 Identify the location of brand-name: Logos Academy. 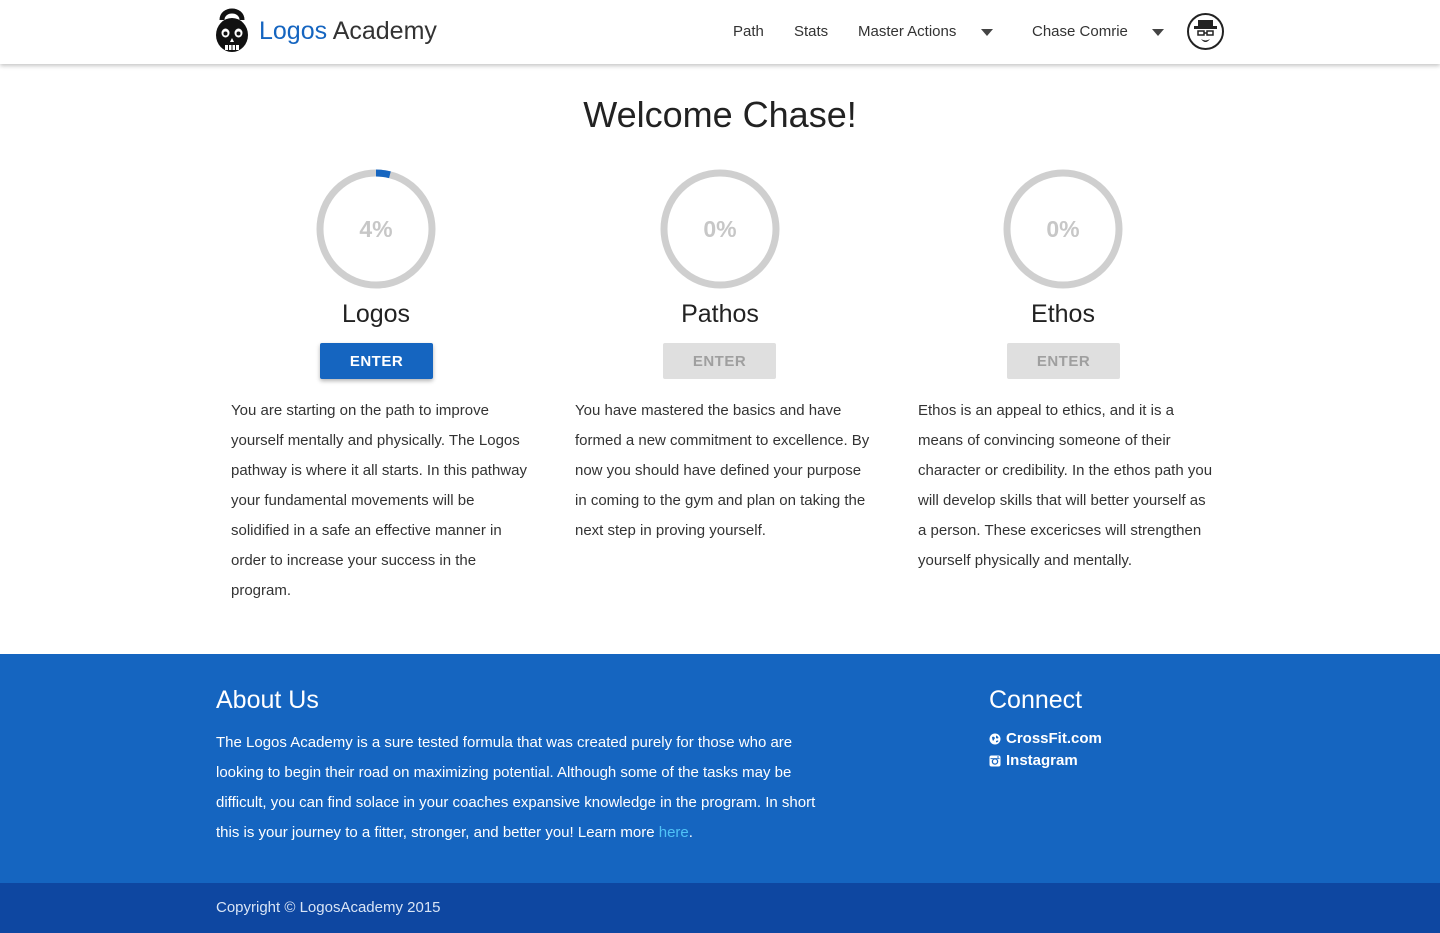
(348, 31).